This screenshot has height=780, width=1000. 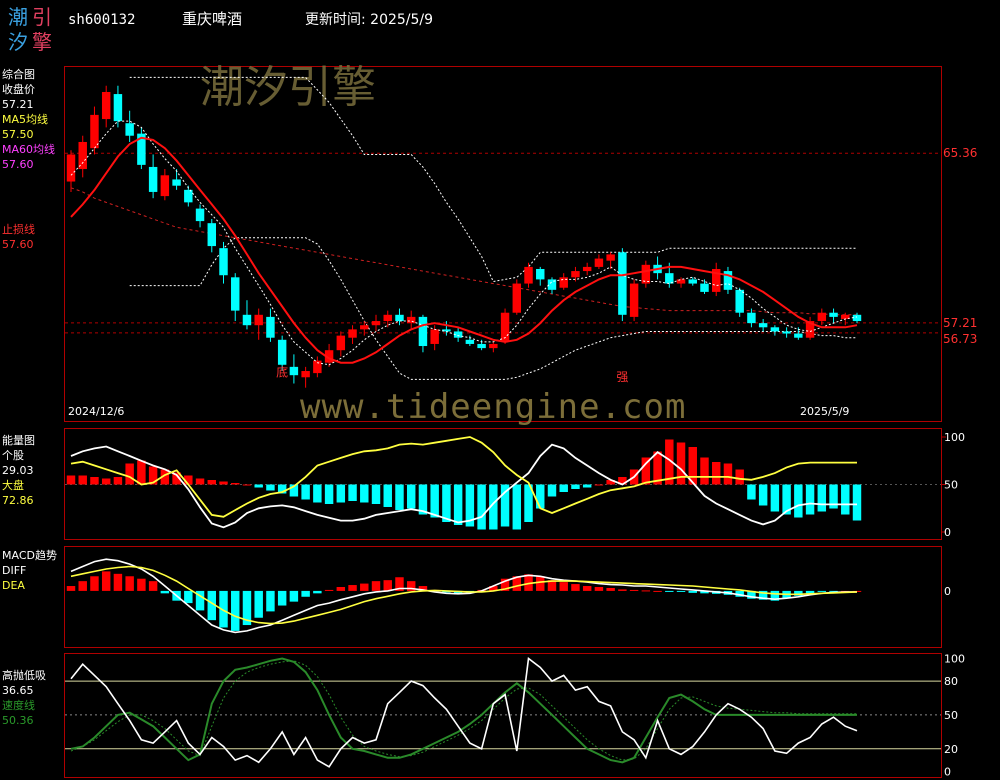 What do you see at coordinates (508, 596) in the screenshot?
I see `macd-plot: 0` at bounding box center [508, 596].